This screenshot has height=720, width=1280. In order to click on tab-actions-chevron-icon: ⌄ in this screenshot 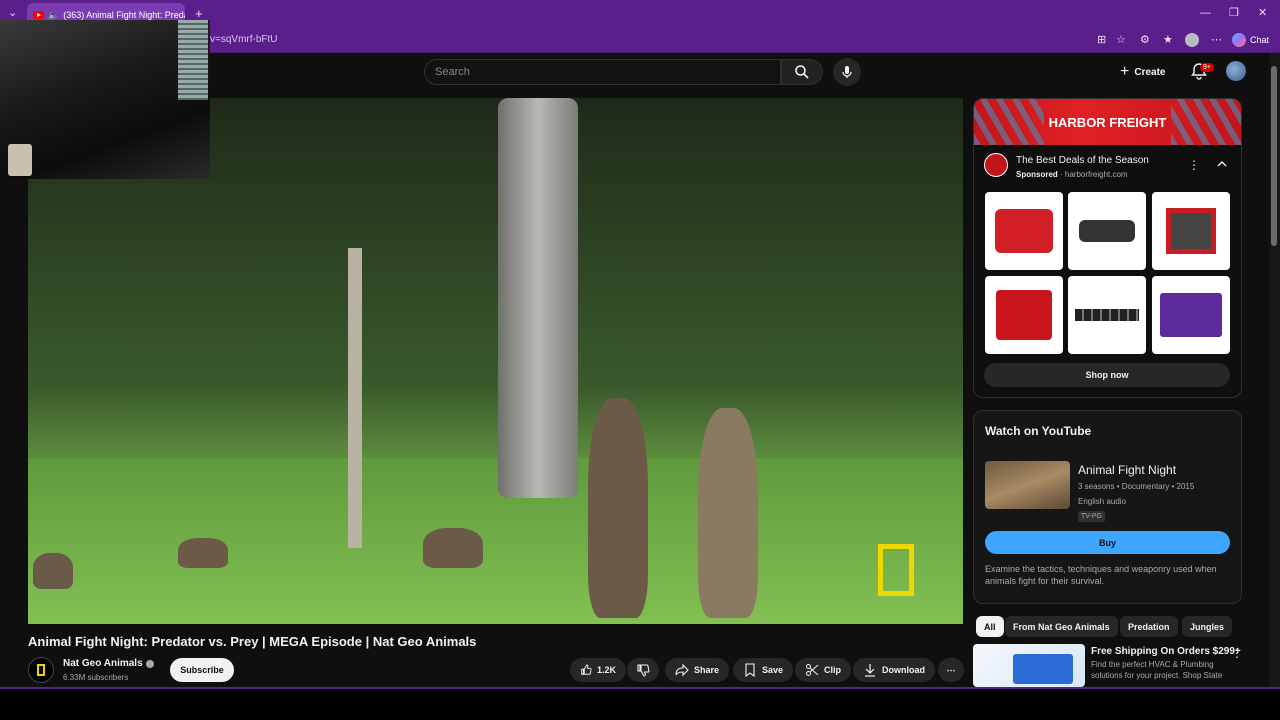, I will do `click(12, 13)`.